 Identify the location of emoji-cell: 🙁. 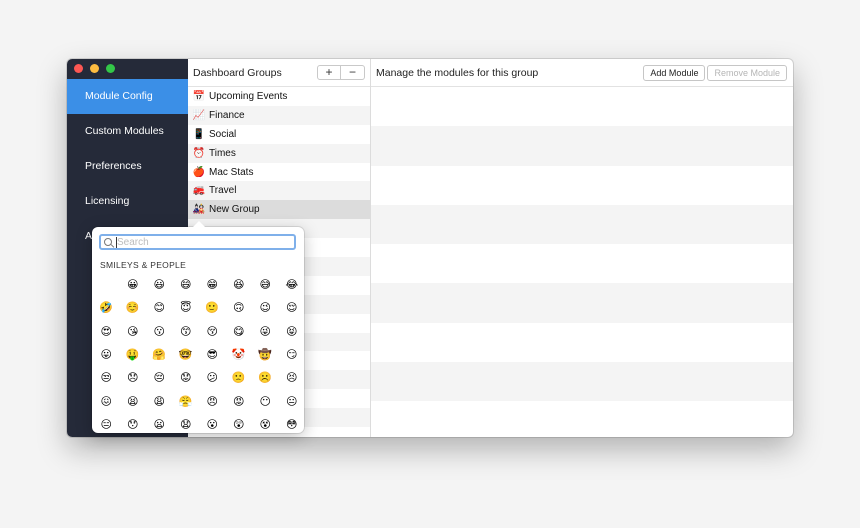
(239, 378).